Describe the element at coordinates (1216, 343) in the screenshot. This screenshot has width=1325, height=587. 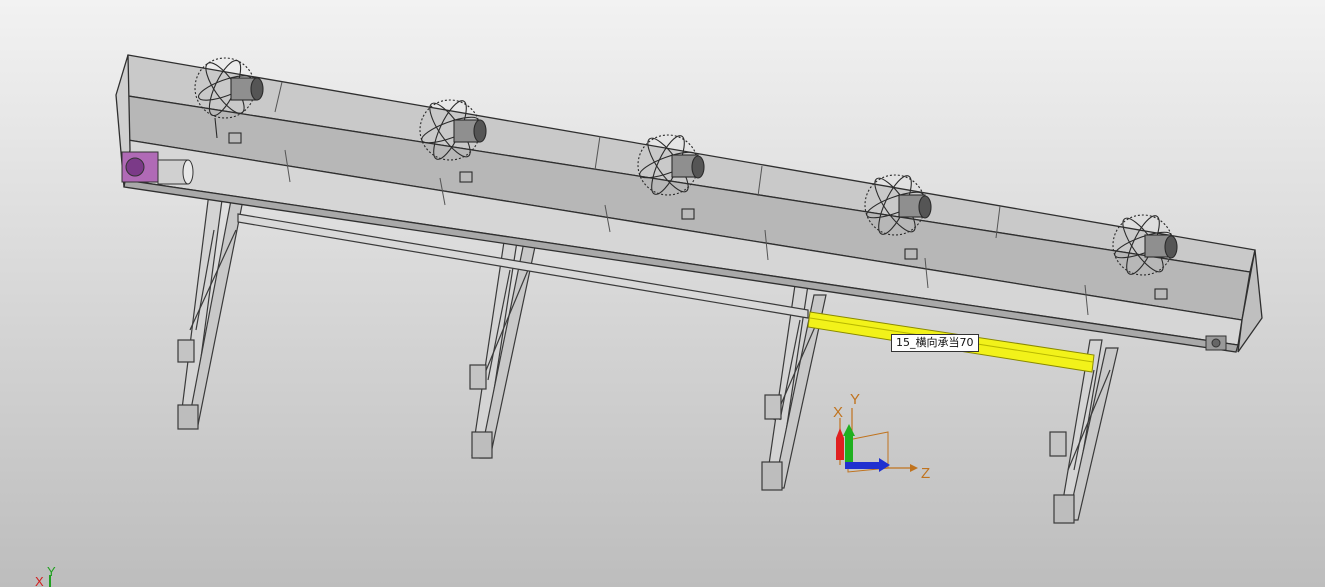
I see `end-bearing` at that location.